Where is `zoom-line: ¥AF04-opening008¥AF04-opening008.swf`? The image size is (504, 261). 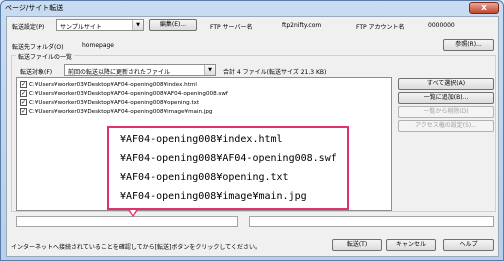
zoom-line: ¥AF04-opening008¥AF04-opening008.swf is located at coordinates (228, 158).